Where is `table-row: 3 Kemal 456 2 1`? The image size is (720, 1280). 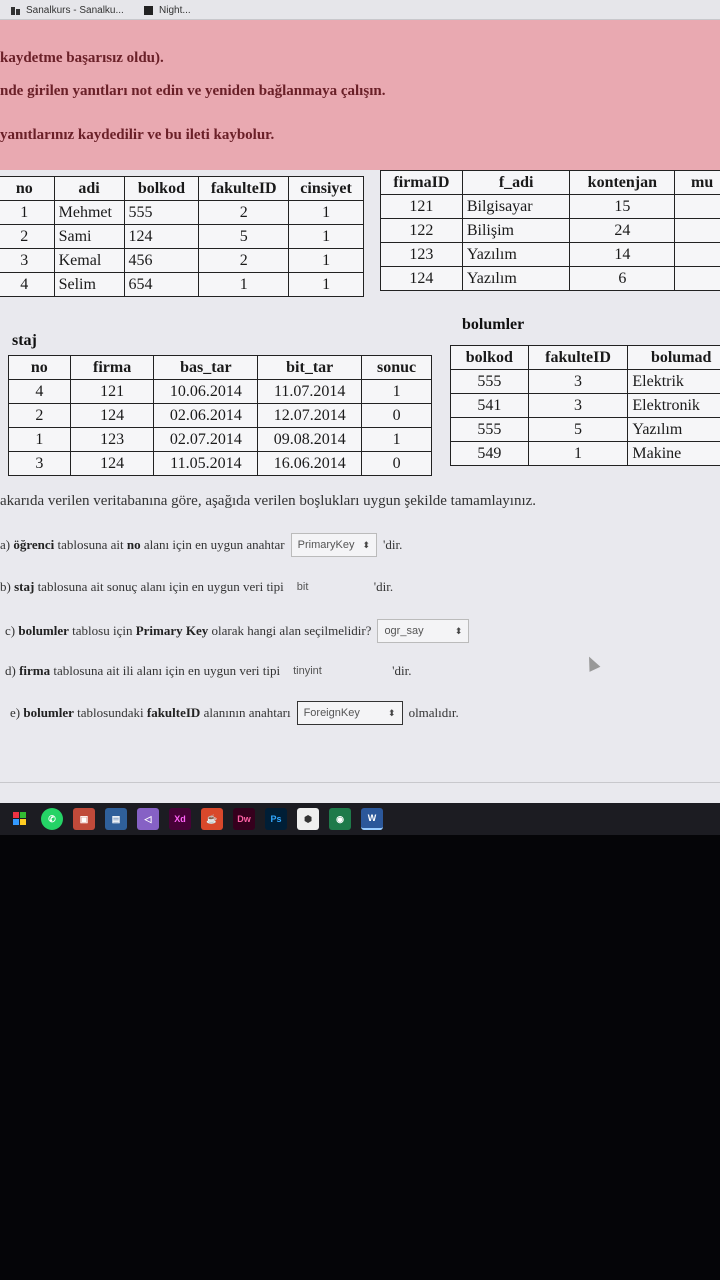 table-row: 3 Kemal 456 2 1 is located at coordinates (182, 260).